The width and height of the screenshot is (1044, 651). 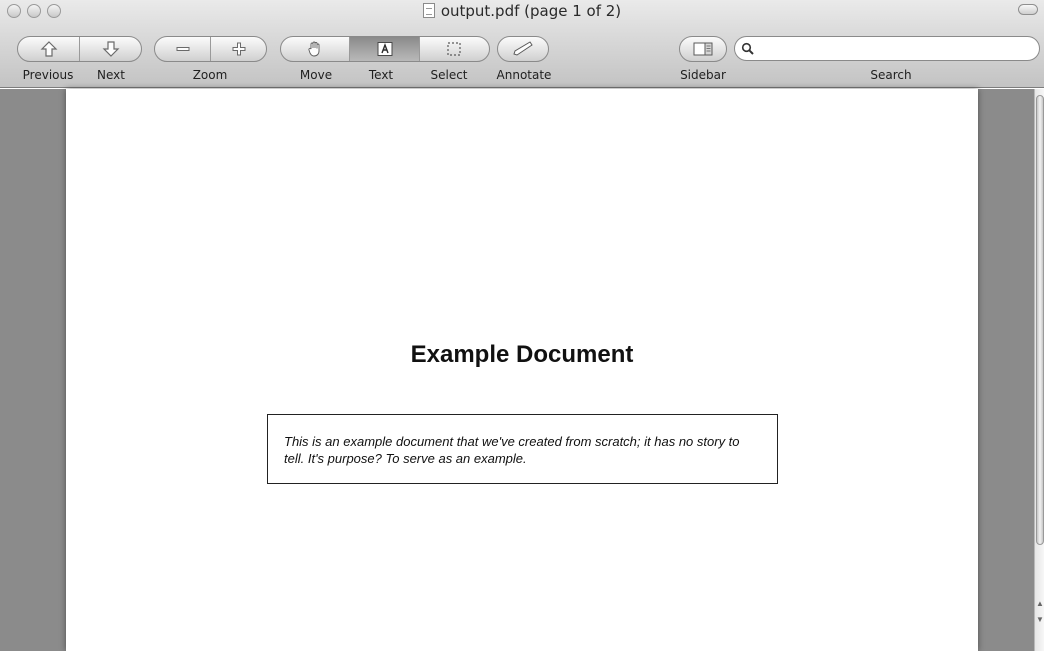 I want to click on previous-page-button, so click(x=48, y=49).